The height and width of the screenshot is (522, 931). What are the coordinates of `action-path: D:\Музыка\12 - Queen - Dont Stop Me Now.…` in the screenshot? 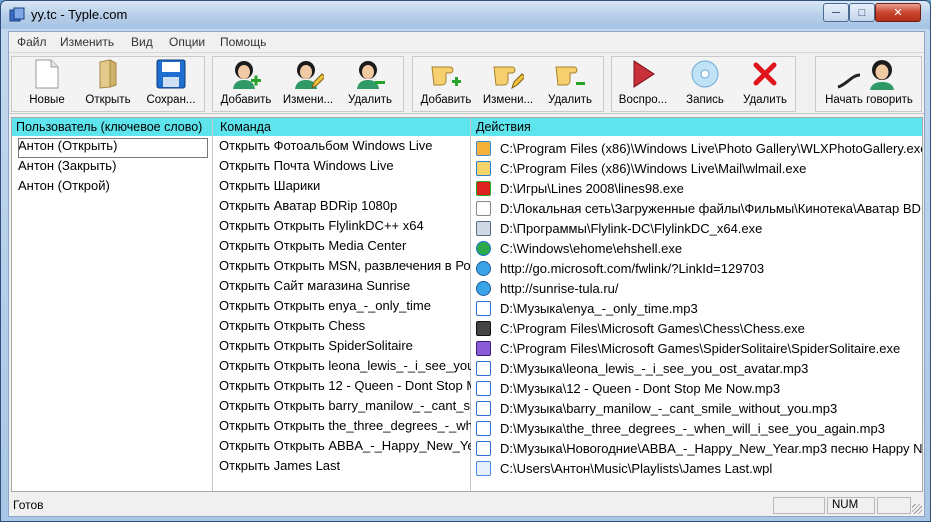 It's located at (640, 388).